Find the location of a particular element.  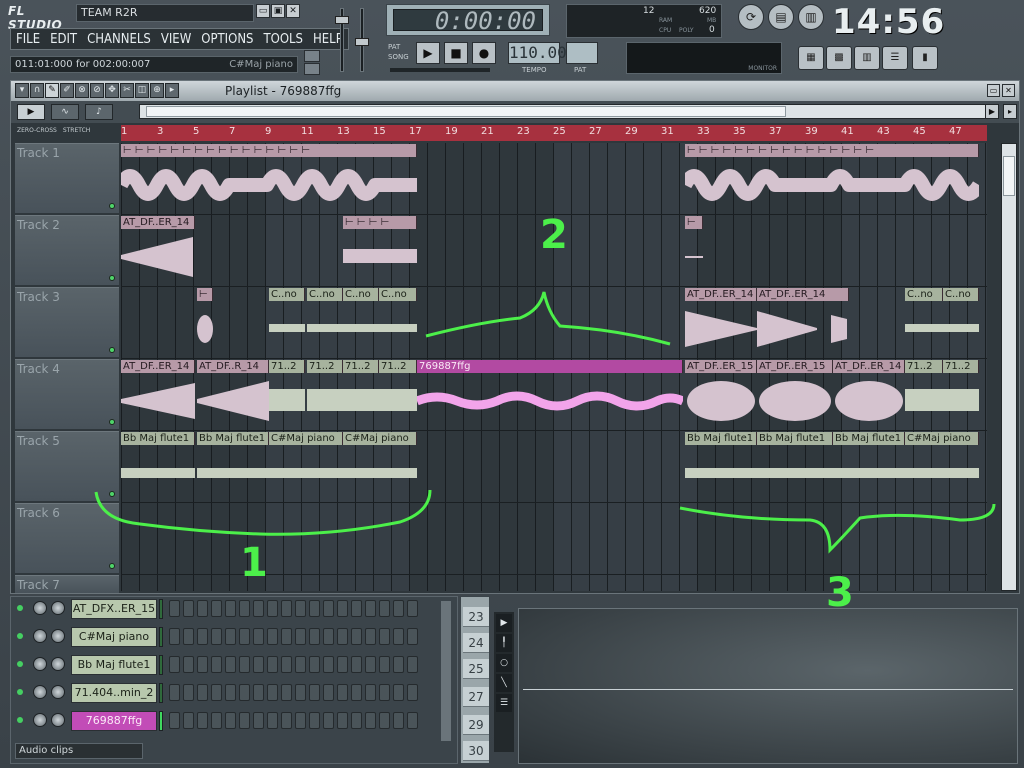

clip: ⊢ is located at coordinates (694, 248).